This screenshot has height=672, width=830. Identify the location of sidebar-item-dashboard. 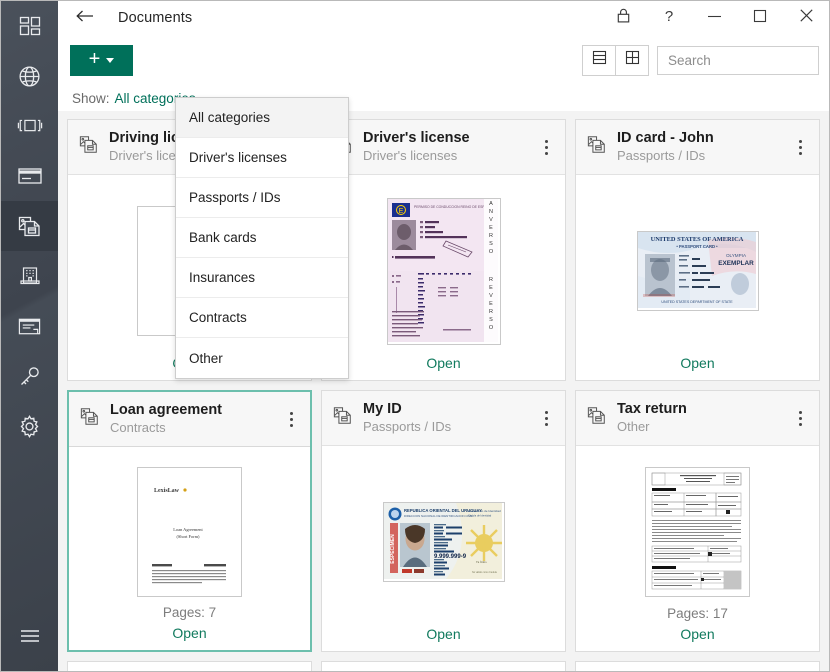
(29, 26).